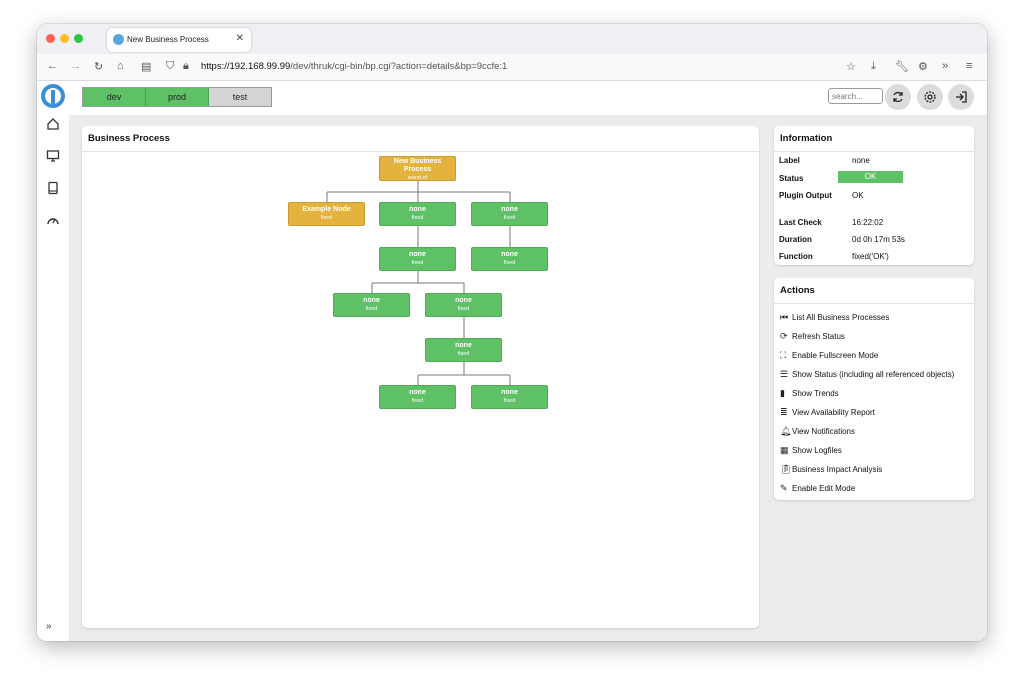 The height and width of the screenshot is (689, 1024). I want to click on settings-button, so click(930, 97).